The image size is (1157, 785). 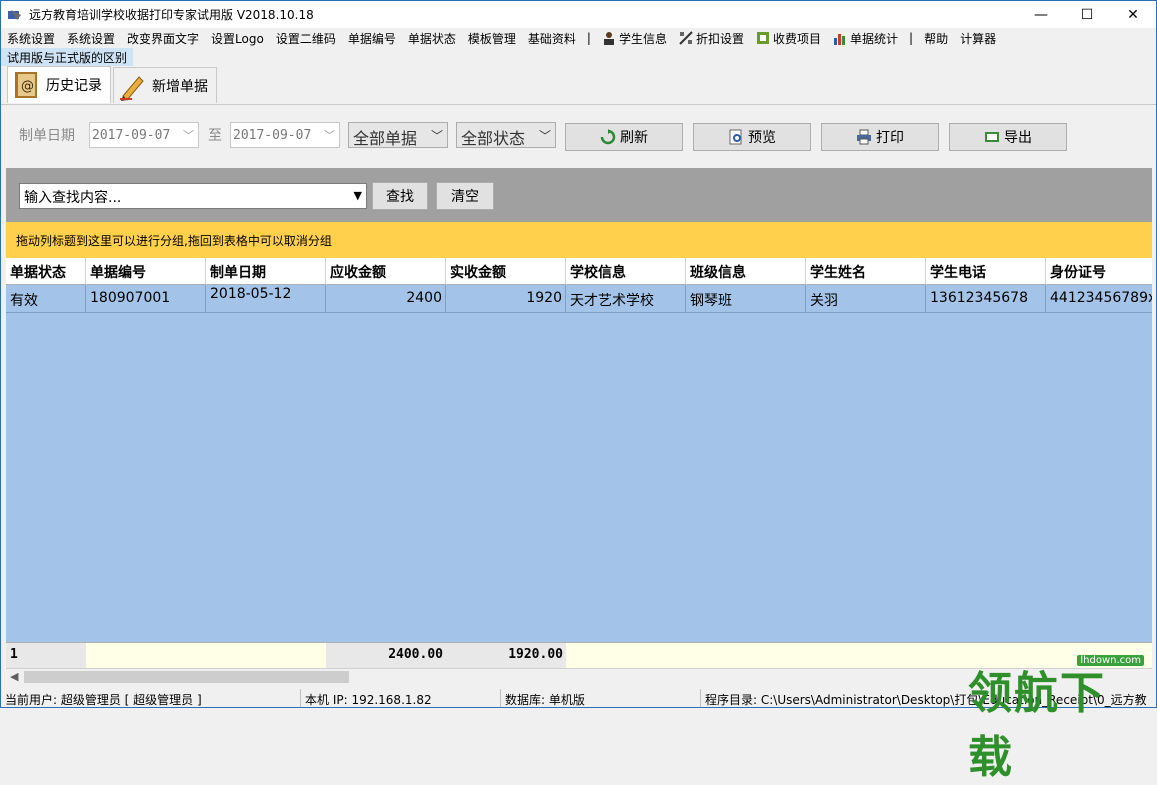 I want to click on menu-qrcode: 设置二维码, so click(x=306, y=38).